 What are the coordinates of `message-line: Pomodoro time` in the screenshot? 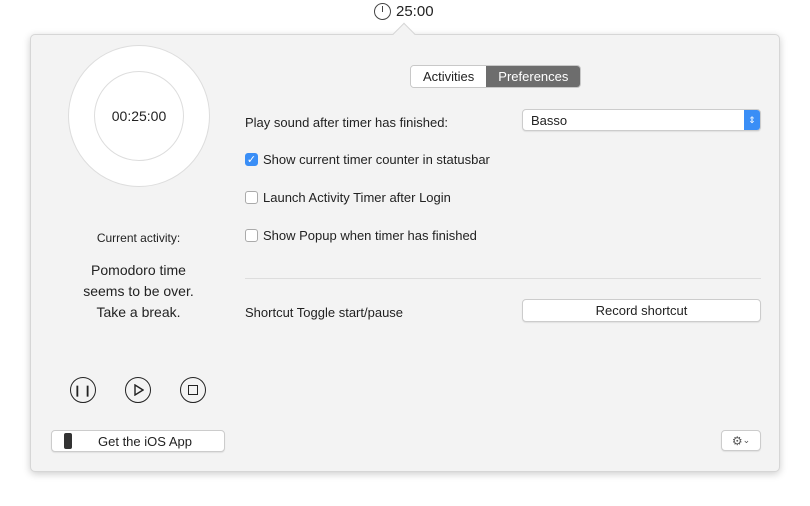 It's located at (138, 270).